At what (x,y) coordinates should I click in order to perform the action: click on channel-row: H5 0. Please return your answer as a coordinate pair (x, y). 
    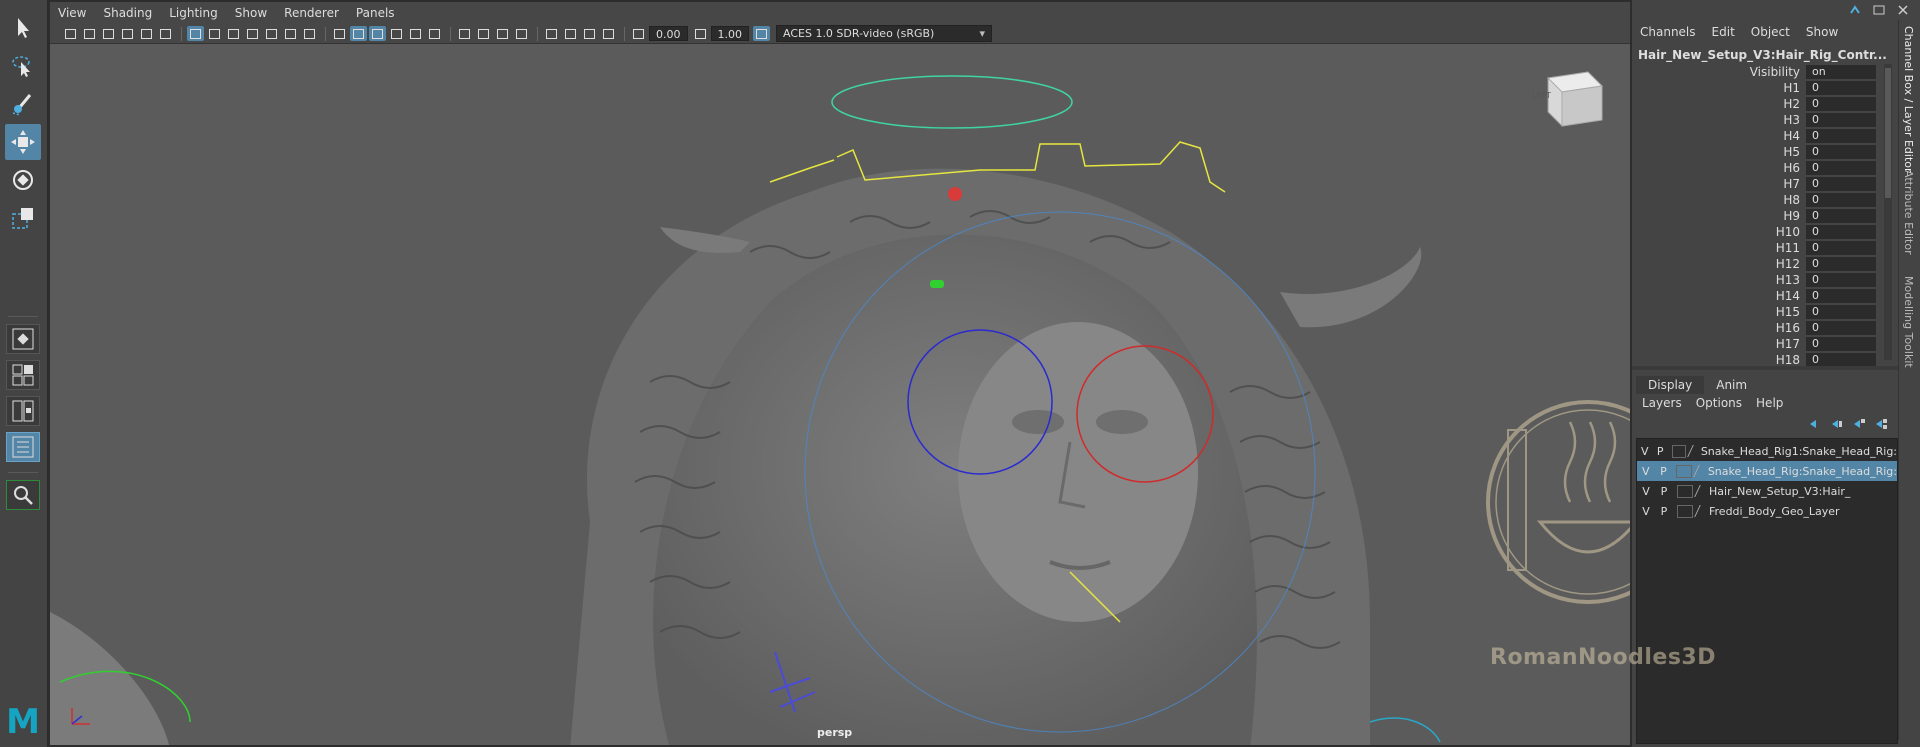
    Looking at the image, I should click on (1761, 152).